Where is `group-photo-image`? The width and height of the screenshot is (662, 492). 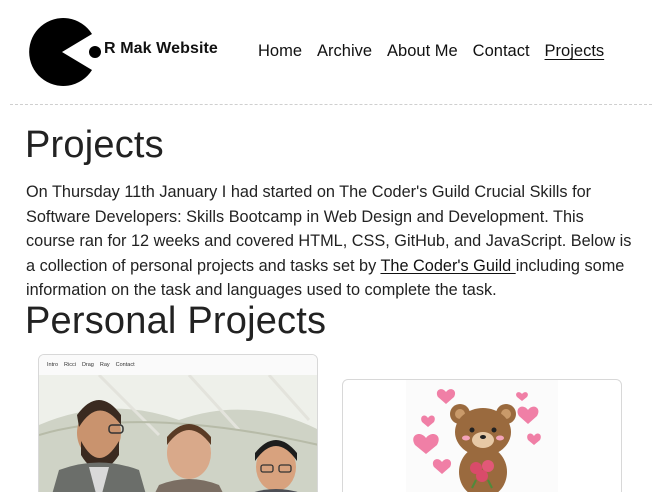 group-photo-image is located at coordinates (178, 433).